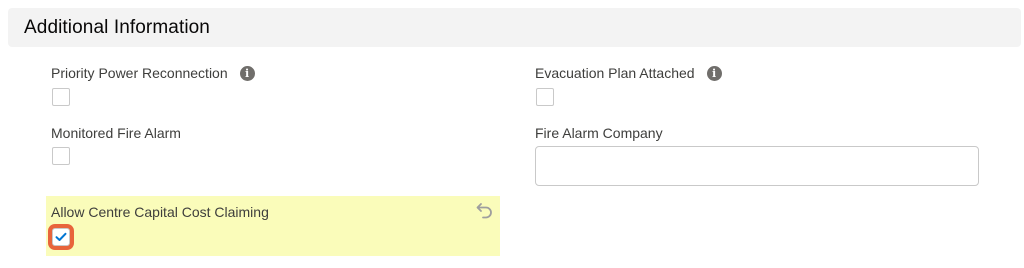  Describe the element at coordinates (117, 27) in the screenshot. I see `section-title: Additional Information` at that location.